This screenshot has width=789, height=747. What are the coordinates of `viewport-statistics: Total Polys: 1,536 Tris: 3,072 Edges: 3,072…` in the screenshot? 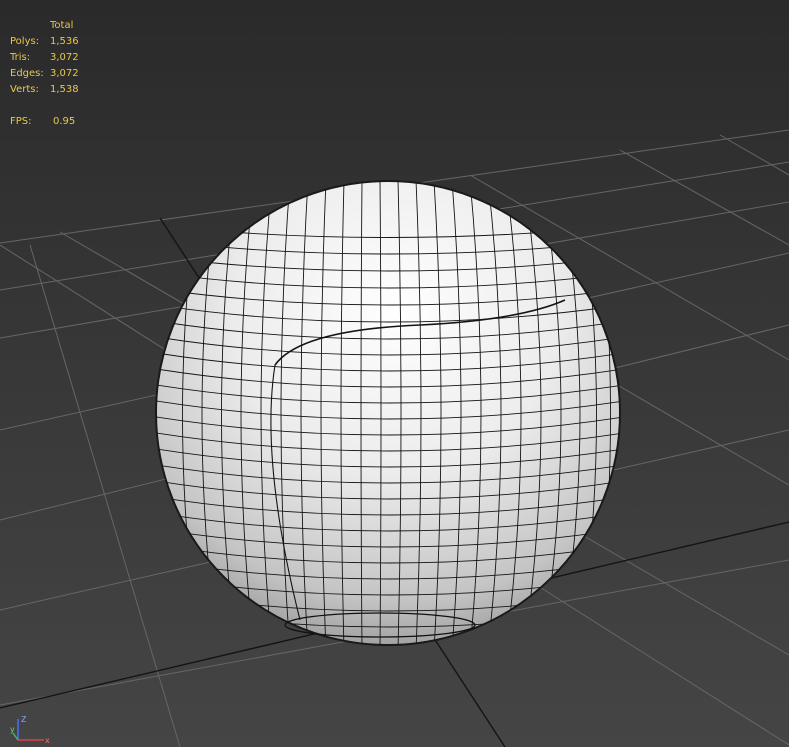 It's located at (44, 74).